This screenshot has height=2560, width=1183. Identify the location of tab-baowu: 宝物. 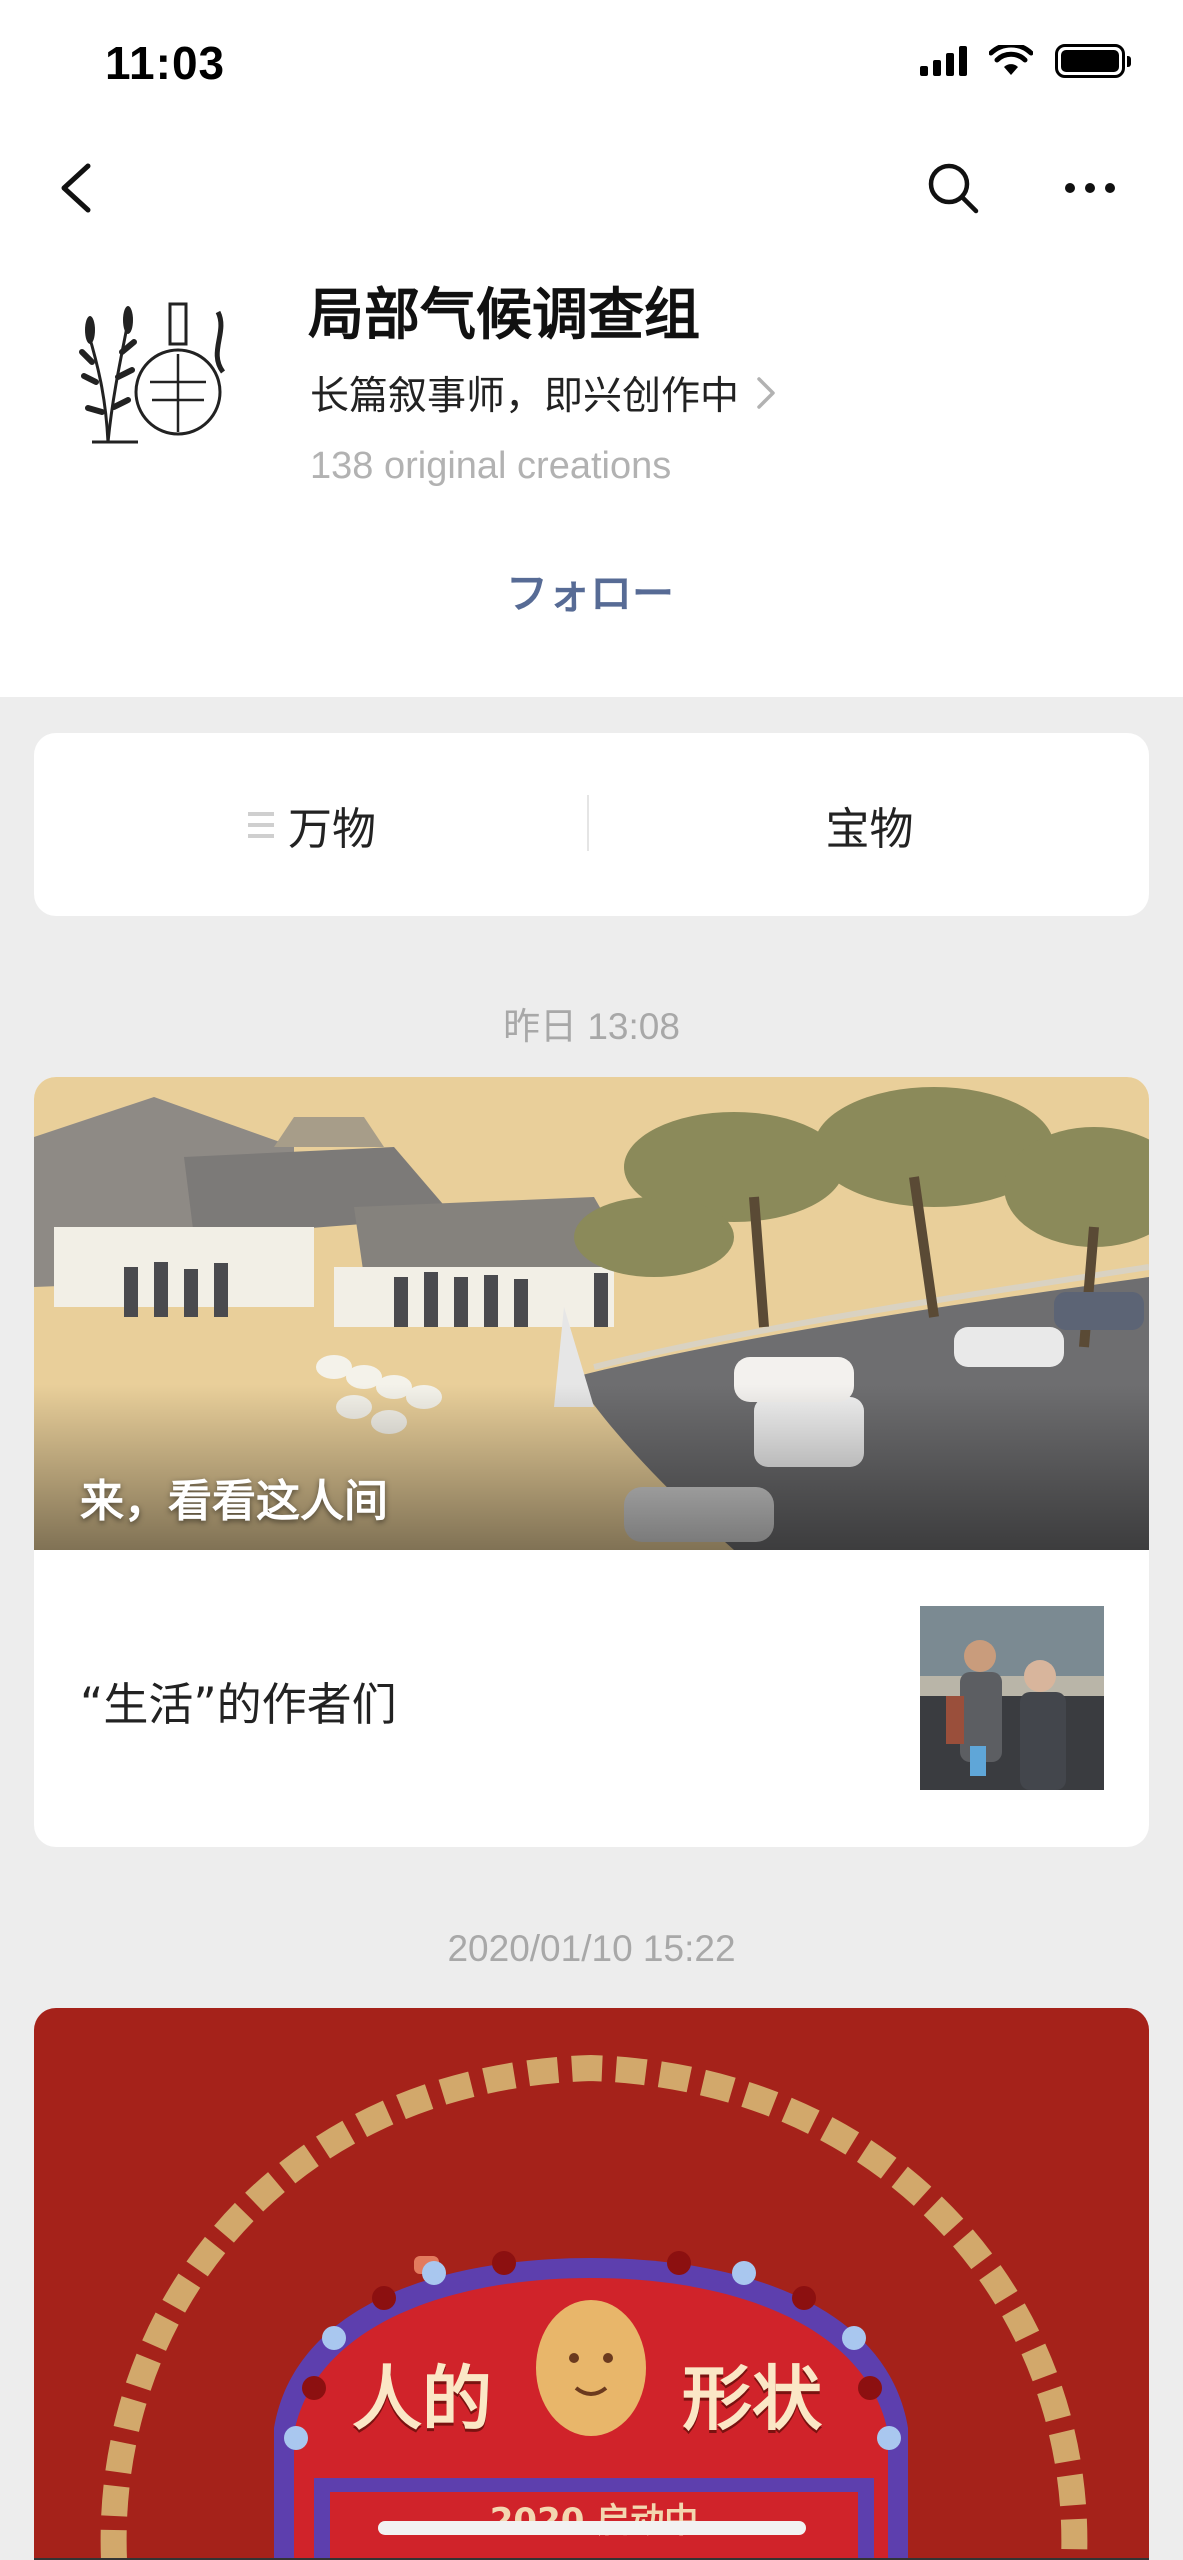
(869, 824).